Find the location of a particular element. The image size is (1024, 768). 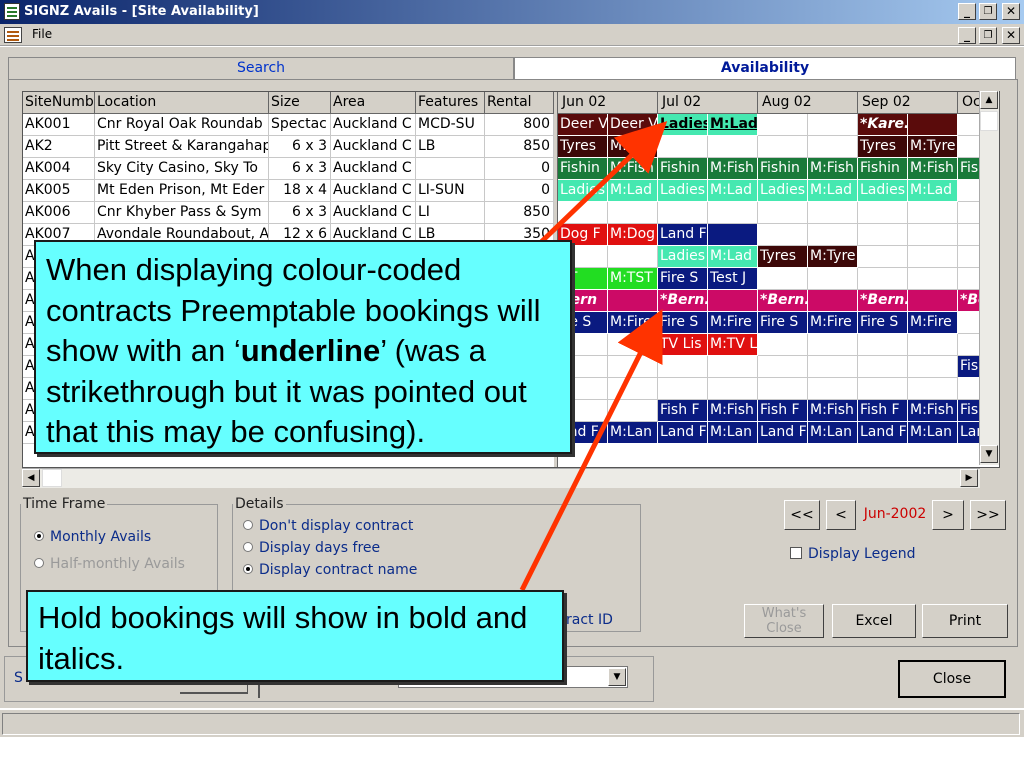

column-header: SiteNumb is located at coordinates (59, 103).